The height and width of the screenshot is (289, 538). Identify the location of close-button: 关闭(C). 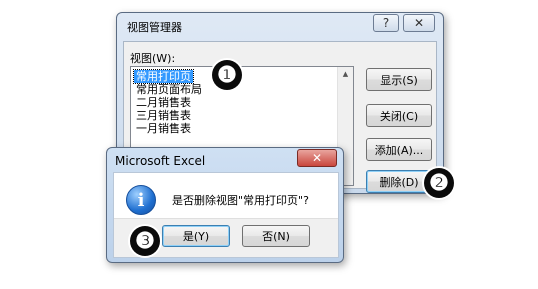
(399, 115).